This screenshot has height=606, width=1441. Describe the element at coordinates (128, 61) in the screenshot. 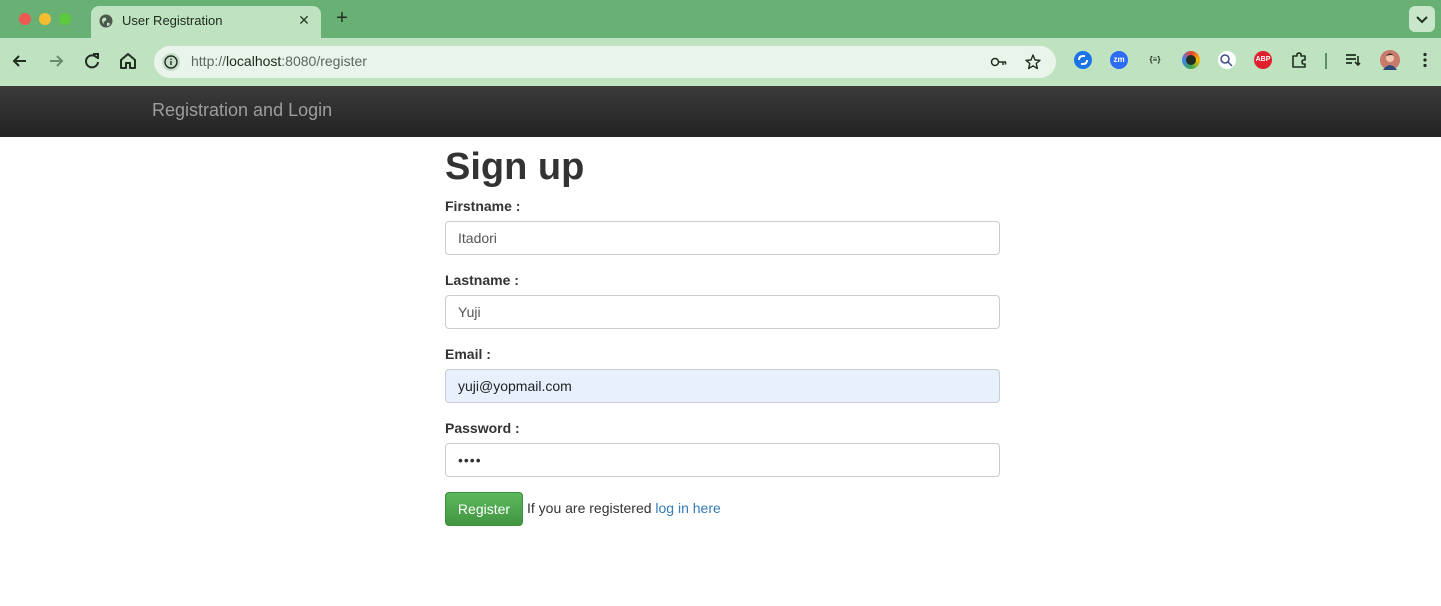

I see `home-icon` at that location.